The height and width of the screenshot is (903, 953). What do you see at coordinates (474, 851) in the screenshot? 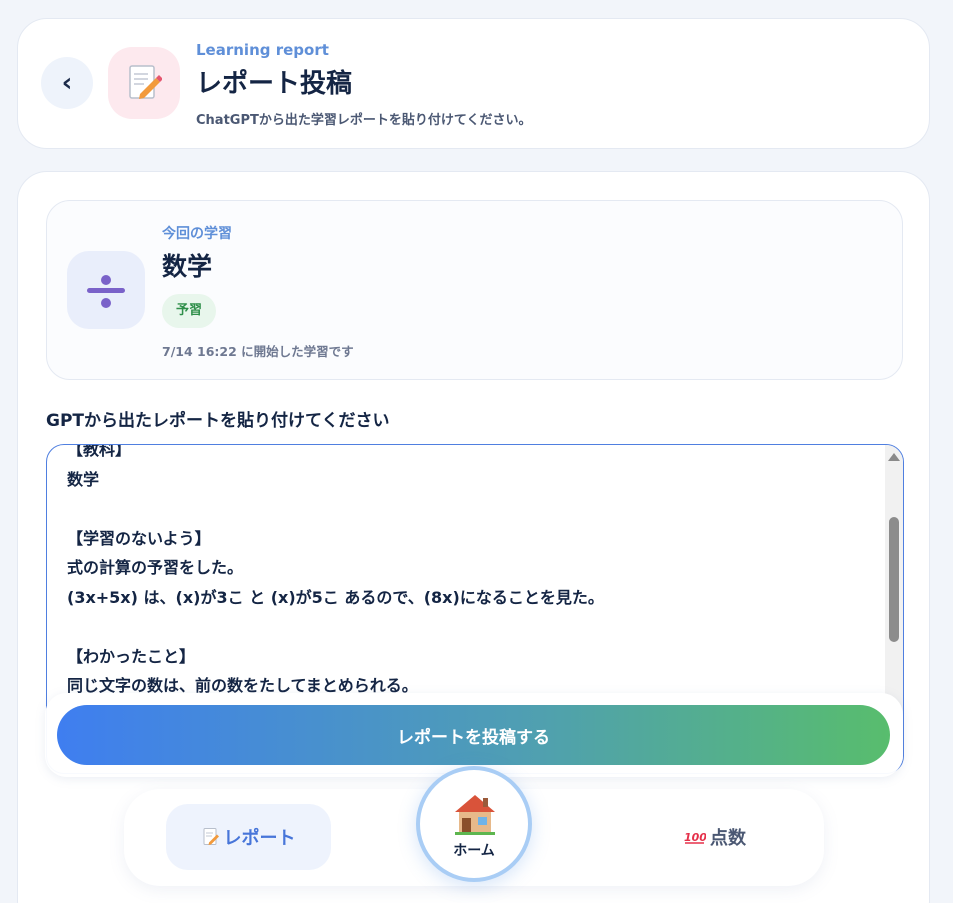
I see `nav-home-label: ホーム` at bounding box center [474, 851].